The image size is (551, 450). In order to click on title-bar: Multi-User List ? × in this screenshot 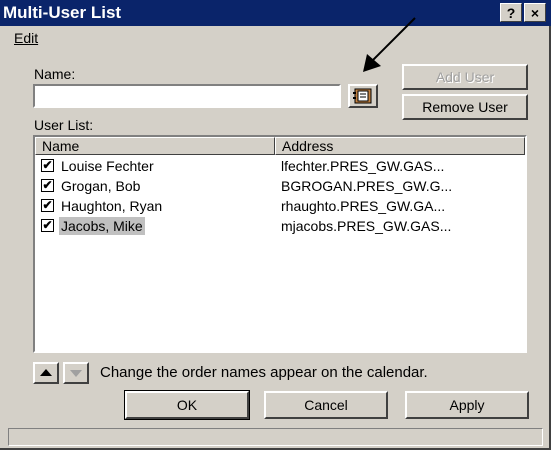, I will do `click(275, 13)`.